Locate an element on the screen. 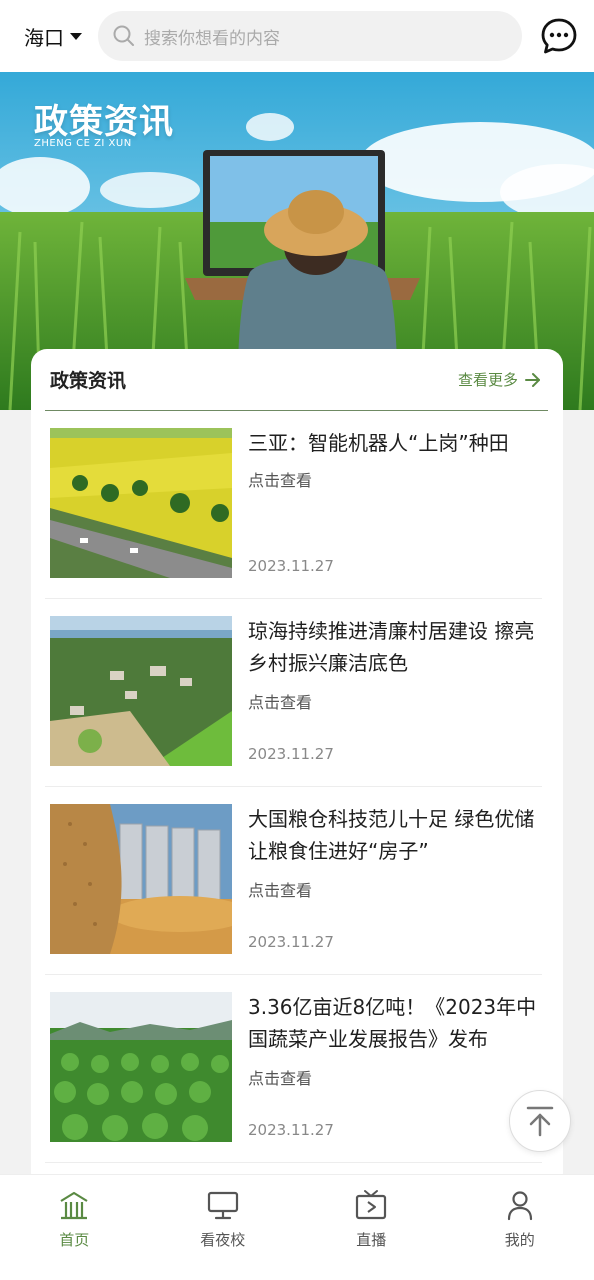 The image size is (594, 1280). home-icon is located at coordinates (74, 1205).